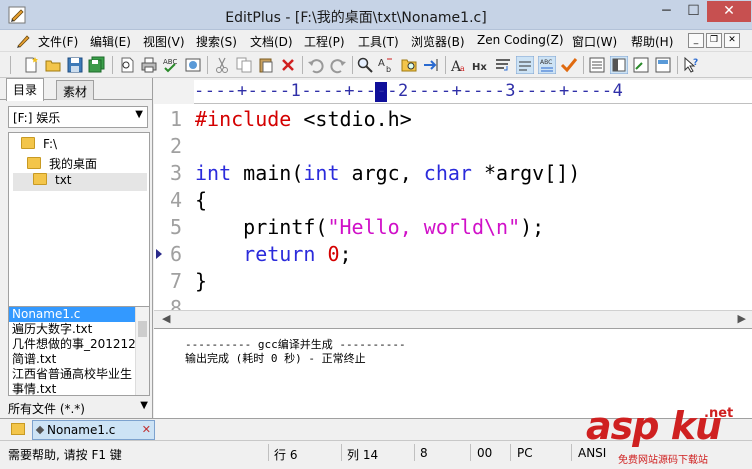 This screenshot has height=469, width=752. I want to click on maximize-button: ☐, so click(693, 11).